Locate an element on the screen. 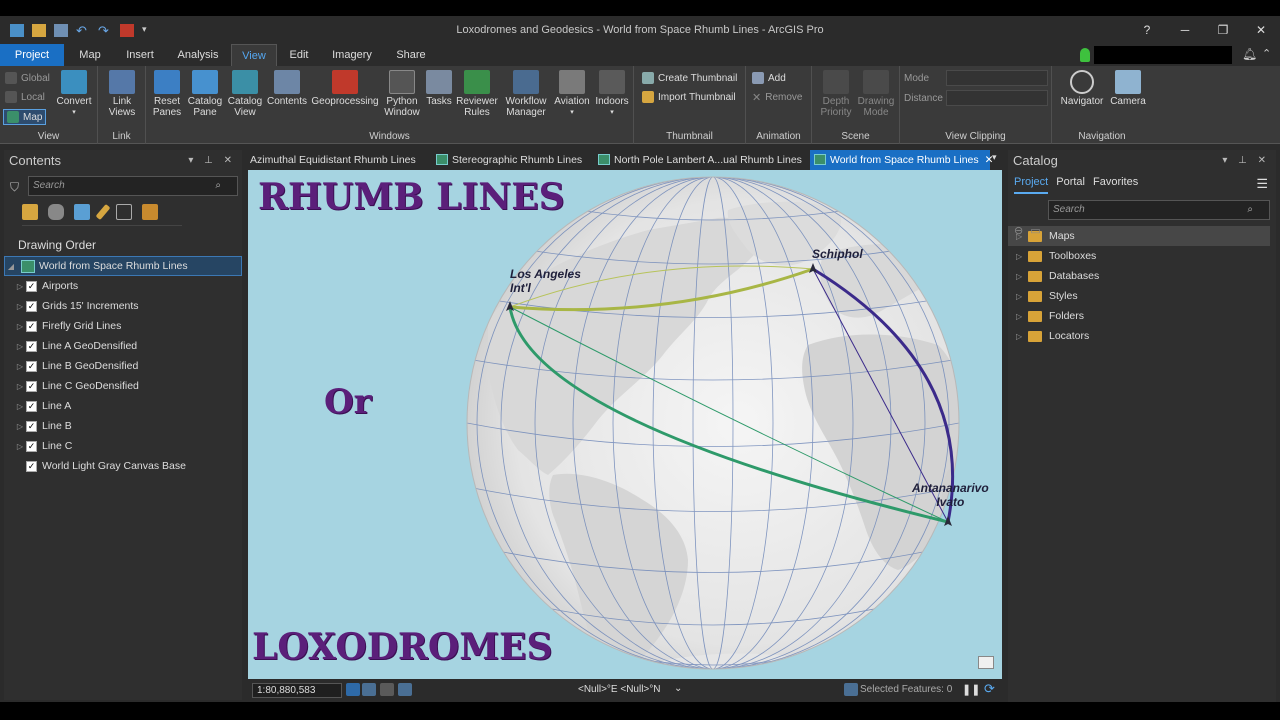 The image size is (1280, 720). catalog-pane-button: Catalog Pane is located at coordinates (205, 94).